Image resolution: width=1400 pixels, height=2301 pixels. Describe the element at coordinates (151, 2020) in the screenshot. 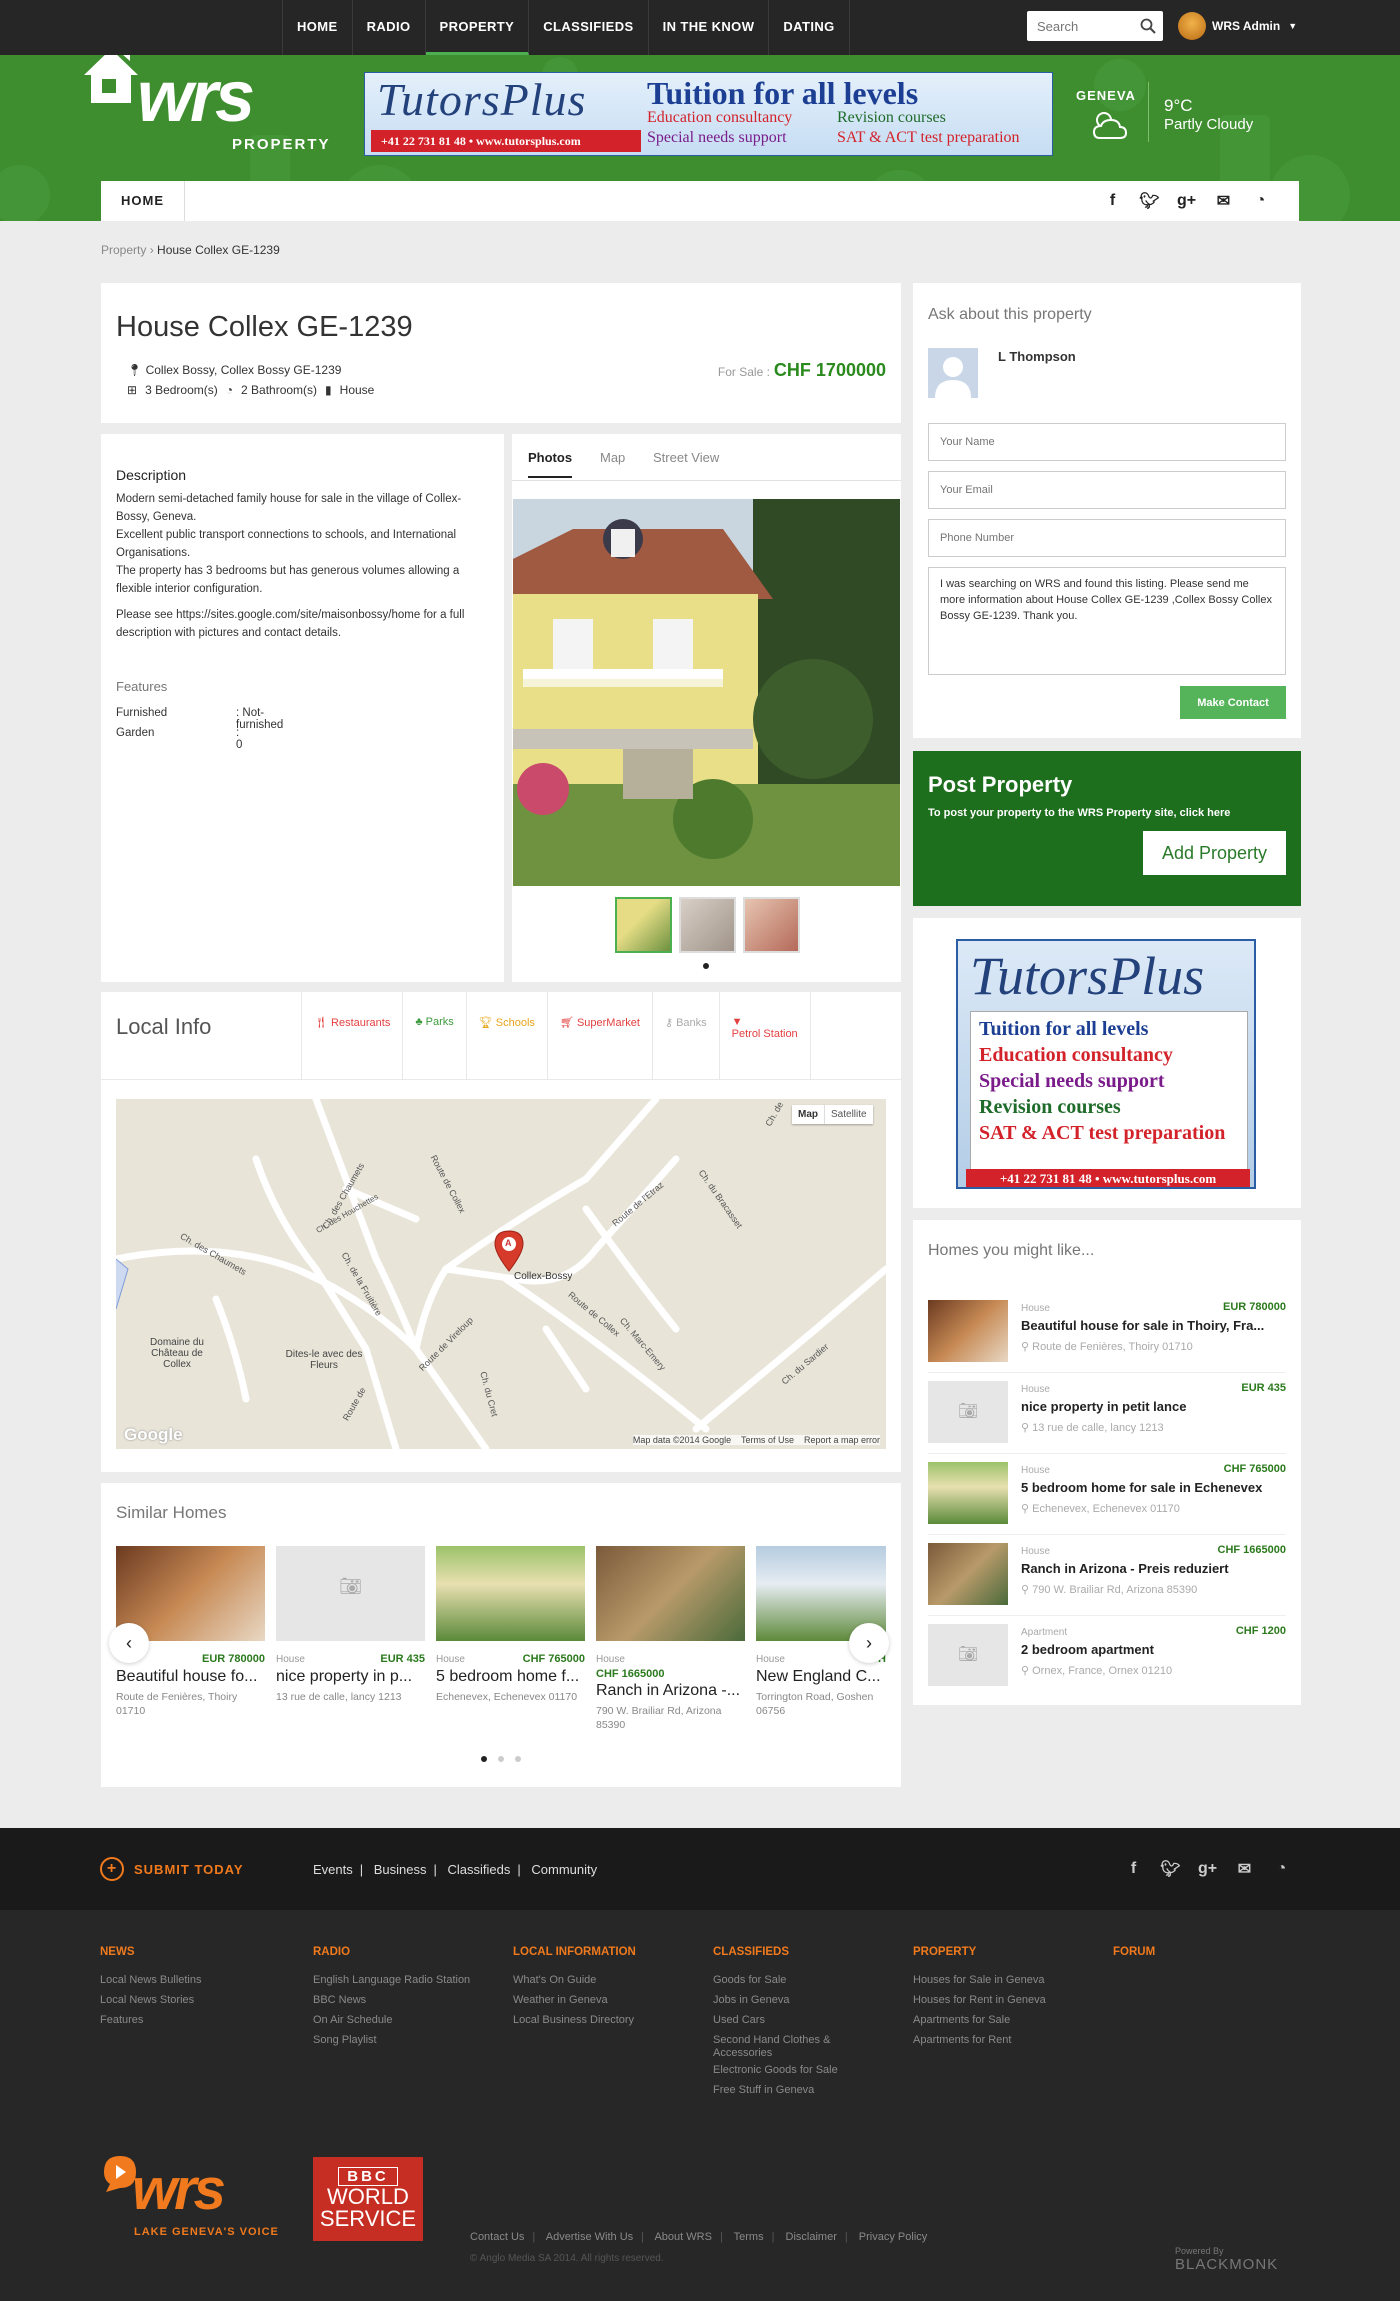

I see `footer-link: Features` at that location.